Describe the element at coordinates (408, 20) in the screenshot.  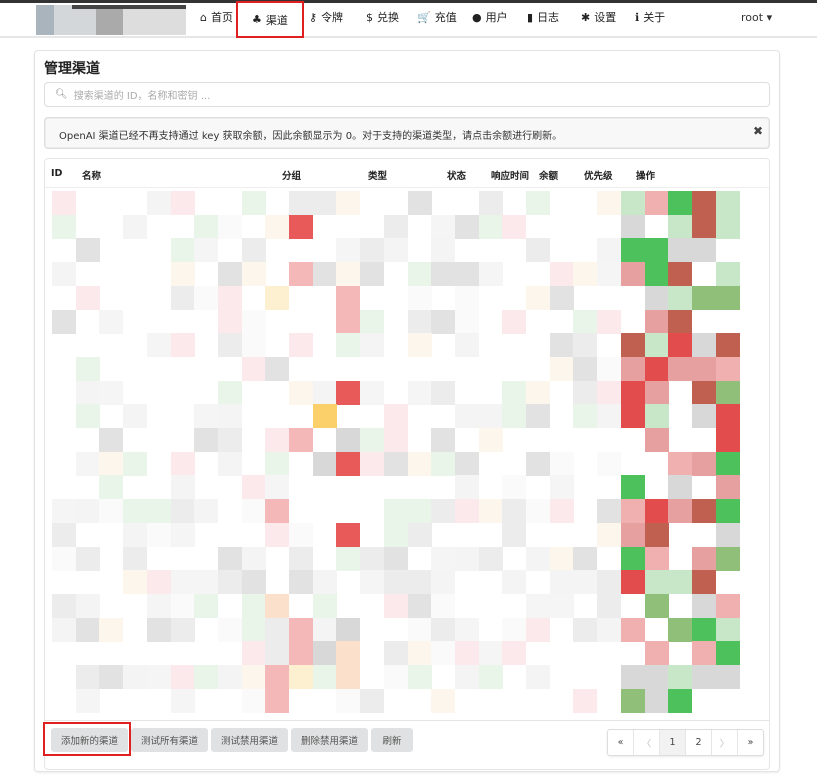
I see `top-nav` at that location.